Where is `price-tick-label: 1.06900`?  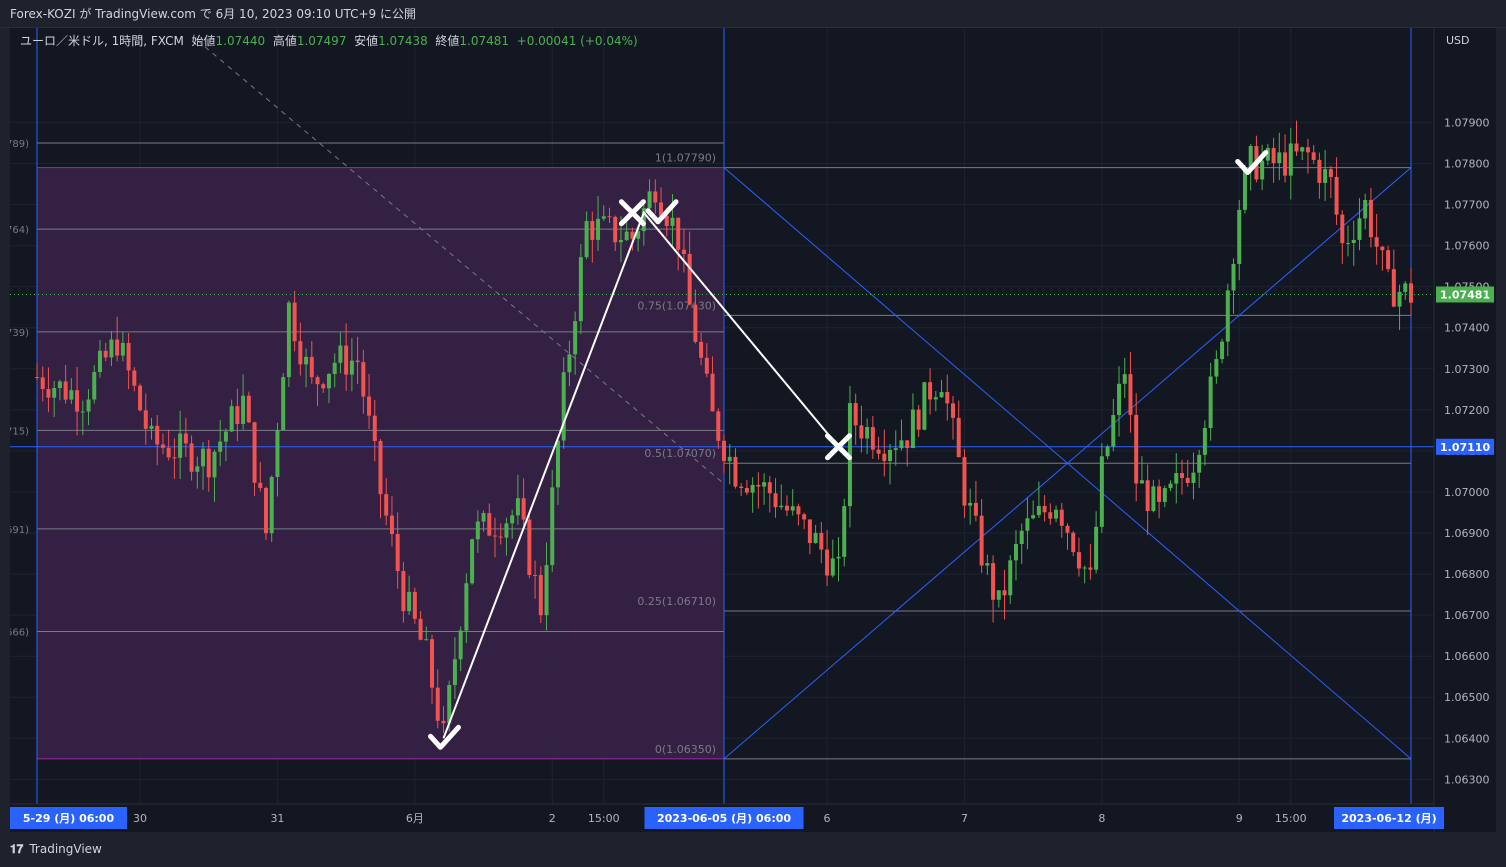 price-tick-label: 1.06900 is located at coordinates (1467, 533).